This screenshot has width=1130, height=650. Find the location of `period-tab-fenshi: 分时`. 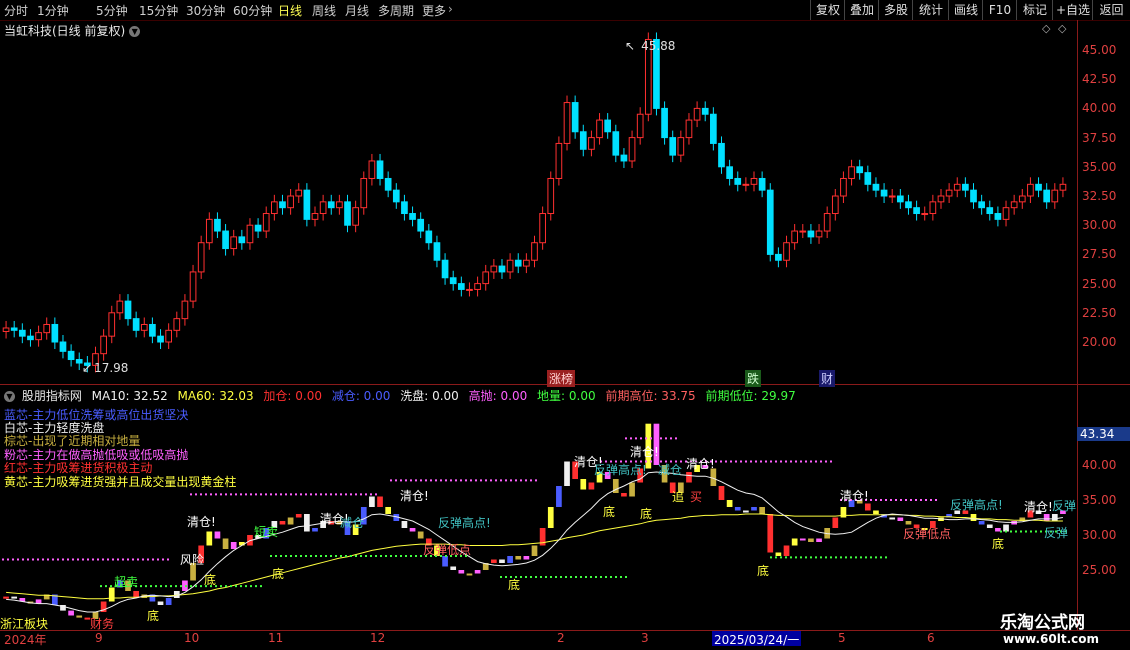

period-tab-fenshi: 分时 is located at coordinates (16, 10).